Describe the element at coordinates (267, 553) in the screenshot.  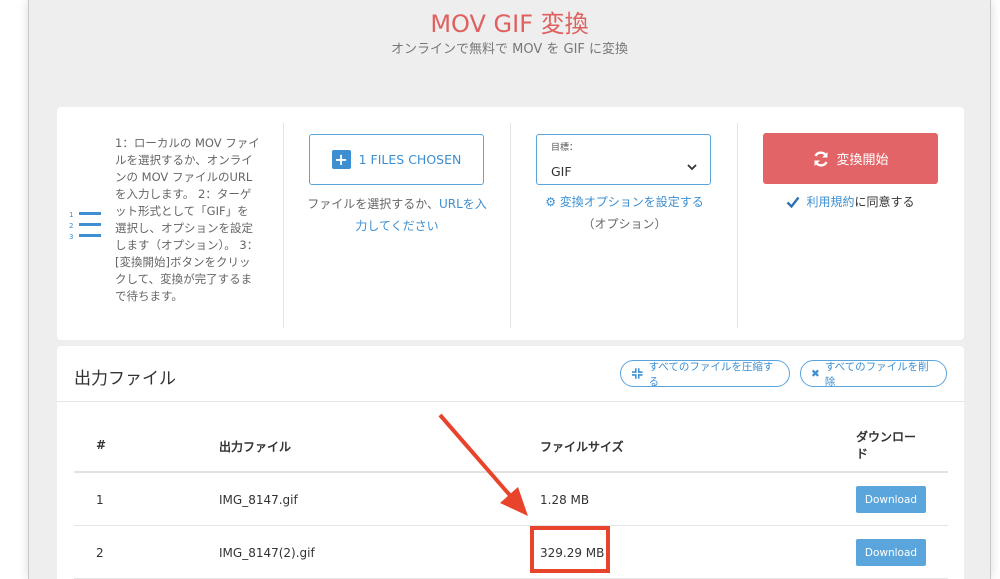
I see `row-file-name: IMG_8147(2).gif` at that location.